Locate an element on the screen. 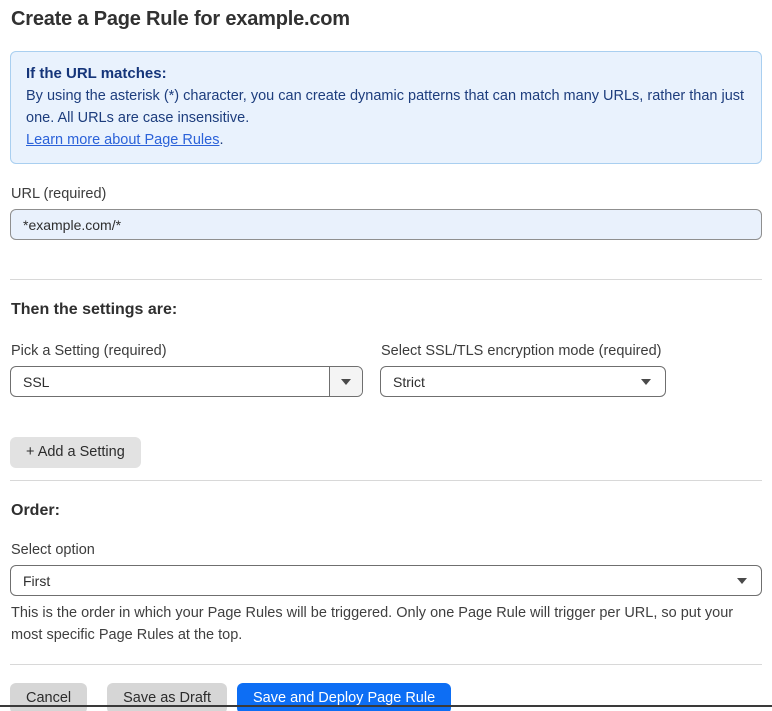 The image size is (772, 711). pick-setting-dropdown: SSL is located at coordinates (186, 381).